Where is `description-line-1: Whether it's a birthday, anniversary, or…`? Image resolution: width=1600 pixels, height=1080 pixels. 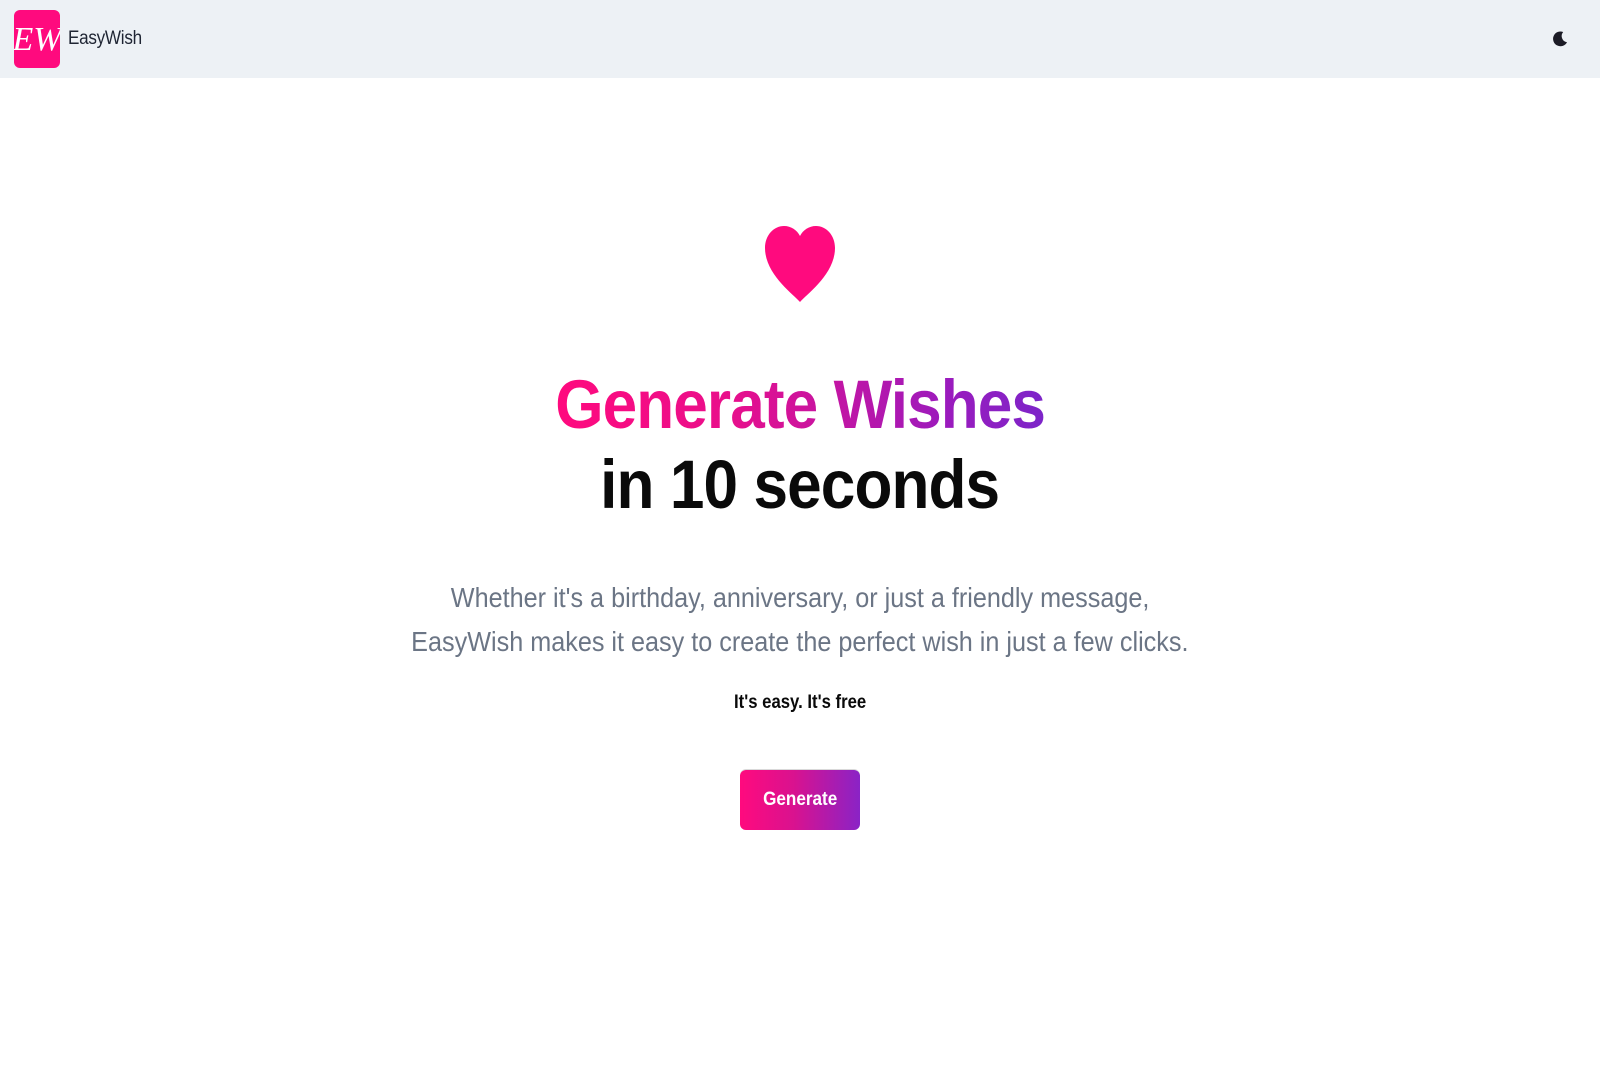 description-line-1: Whether it's a birthday, anniversary, or… is located at coordinates (800, 597).